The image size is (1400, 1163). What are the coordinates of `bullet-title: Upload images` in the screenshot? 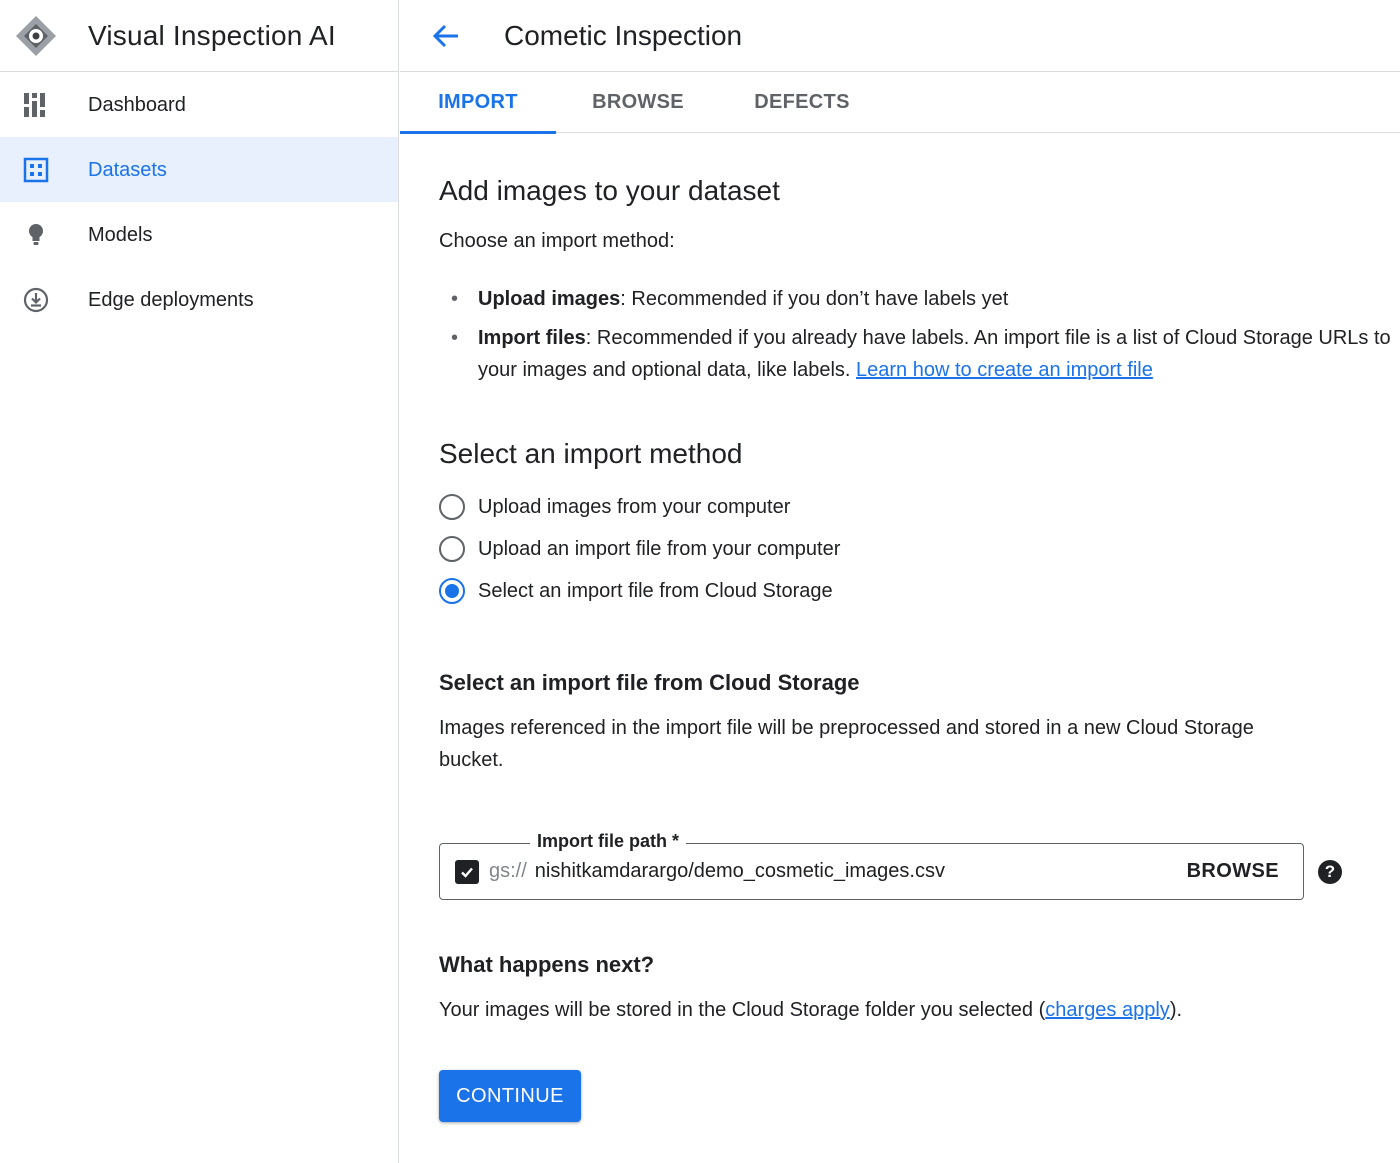 It's located at (549, 299).